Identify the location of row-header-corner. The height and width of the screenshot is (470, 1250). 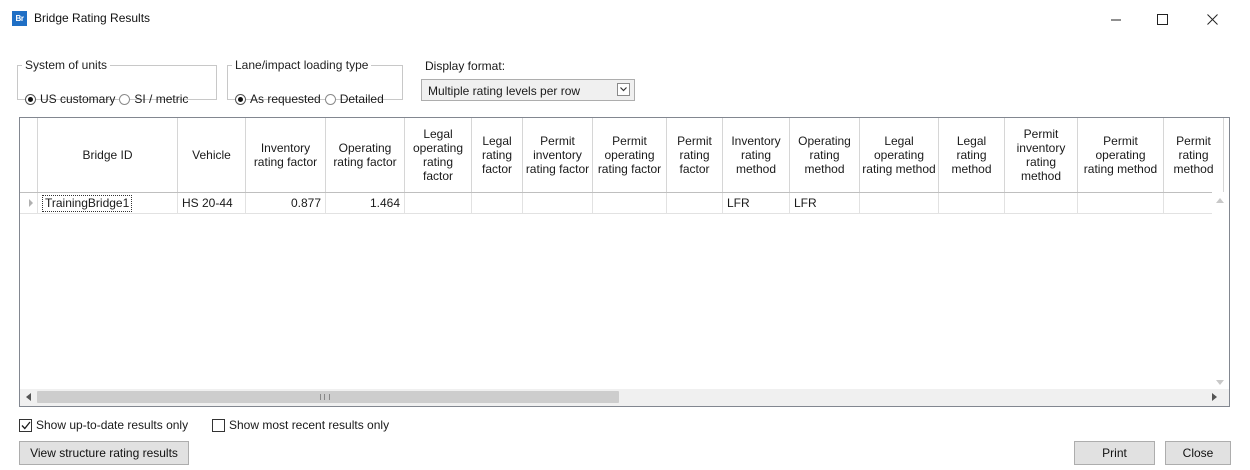
(29, 155).